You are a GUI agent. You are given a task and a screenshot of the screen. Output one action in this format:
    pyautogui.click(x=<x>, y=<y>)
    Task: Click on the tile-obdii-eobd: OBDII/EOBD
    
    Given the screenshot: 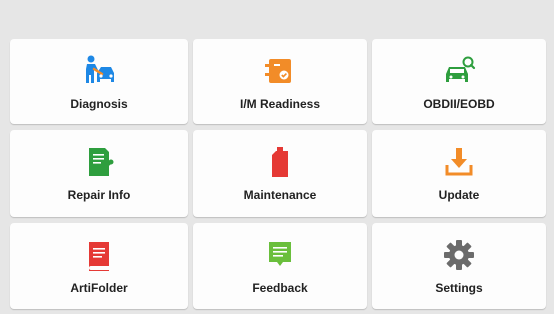 What is the action you would take?
    pyautogui.click(x=459, y=81)
    